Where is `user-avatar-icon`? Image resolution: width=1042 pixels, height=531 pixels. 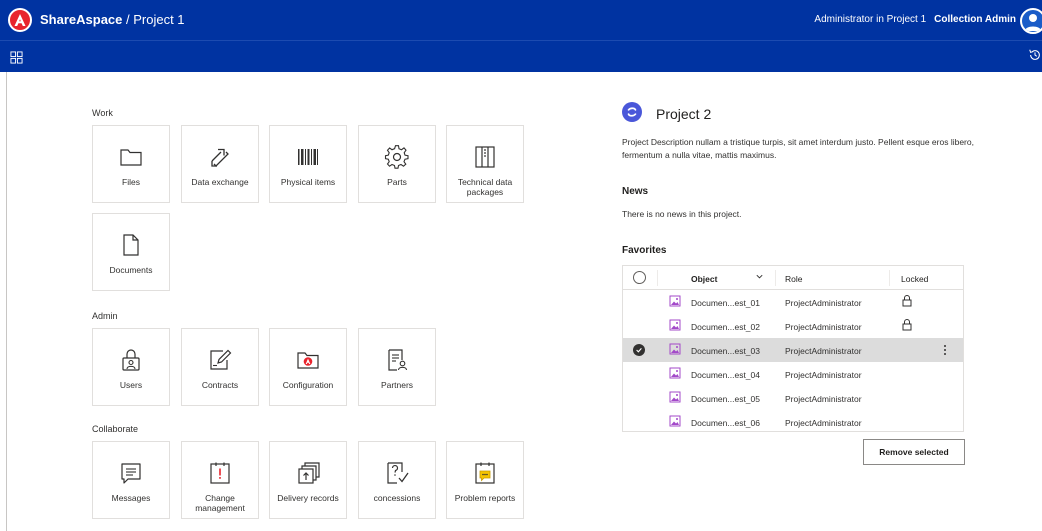
user-avatar-icon is located at coordinates (1031, 21).